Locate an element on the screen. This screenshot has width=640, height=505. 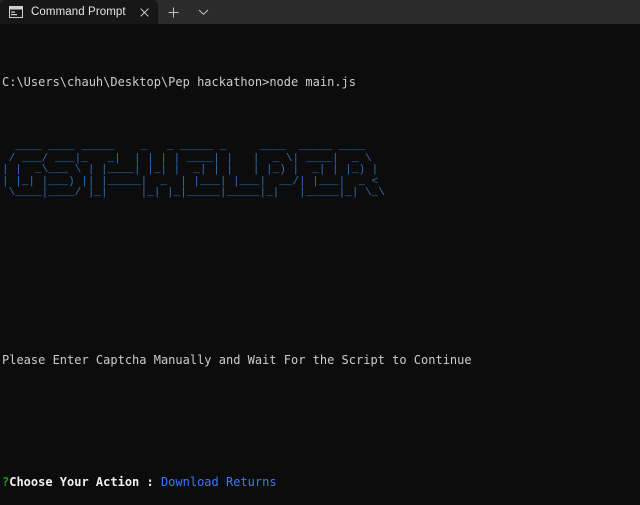
tab-dropdown-button is located at coordinates (203, 12).